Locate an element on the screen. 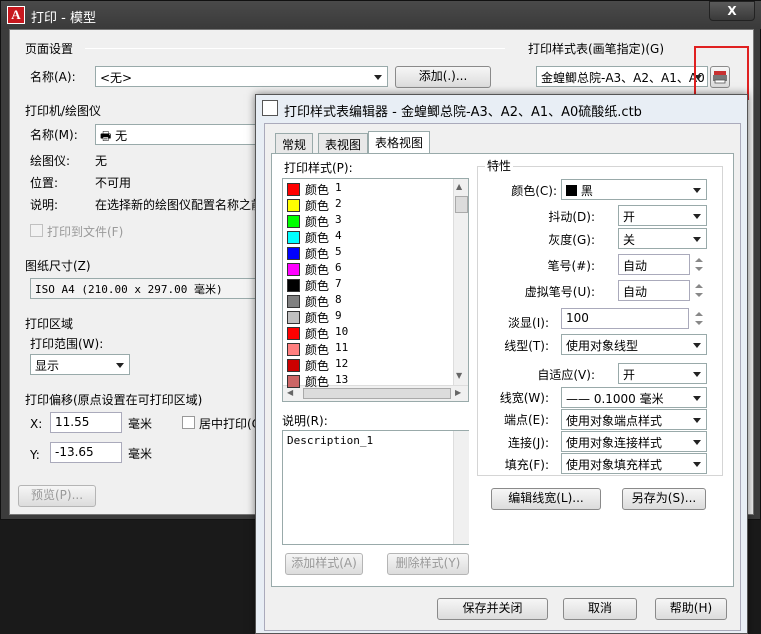 Image resolution: width=761 pixels, height=634 pixels. plot-style-number: 3 is located at coordinates (338, 219).